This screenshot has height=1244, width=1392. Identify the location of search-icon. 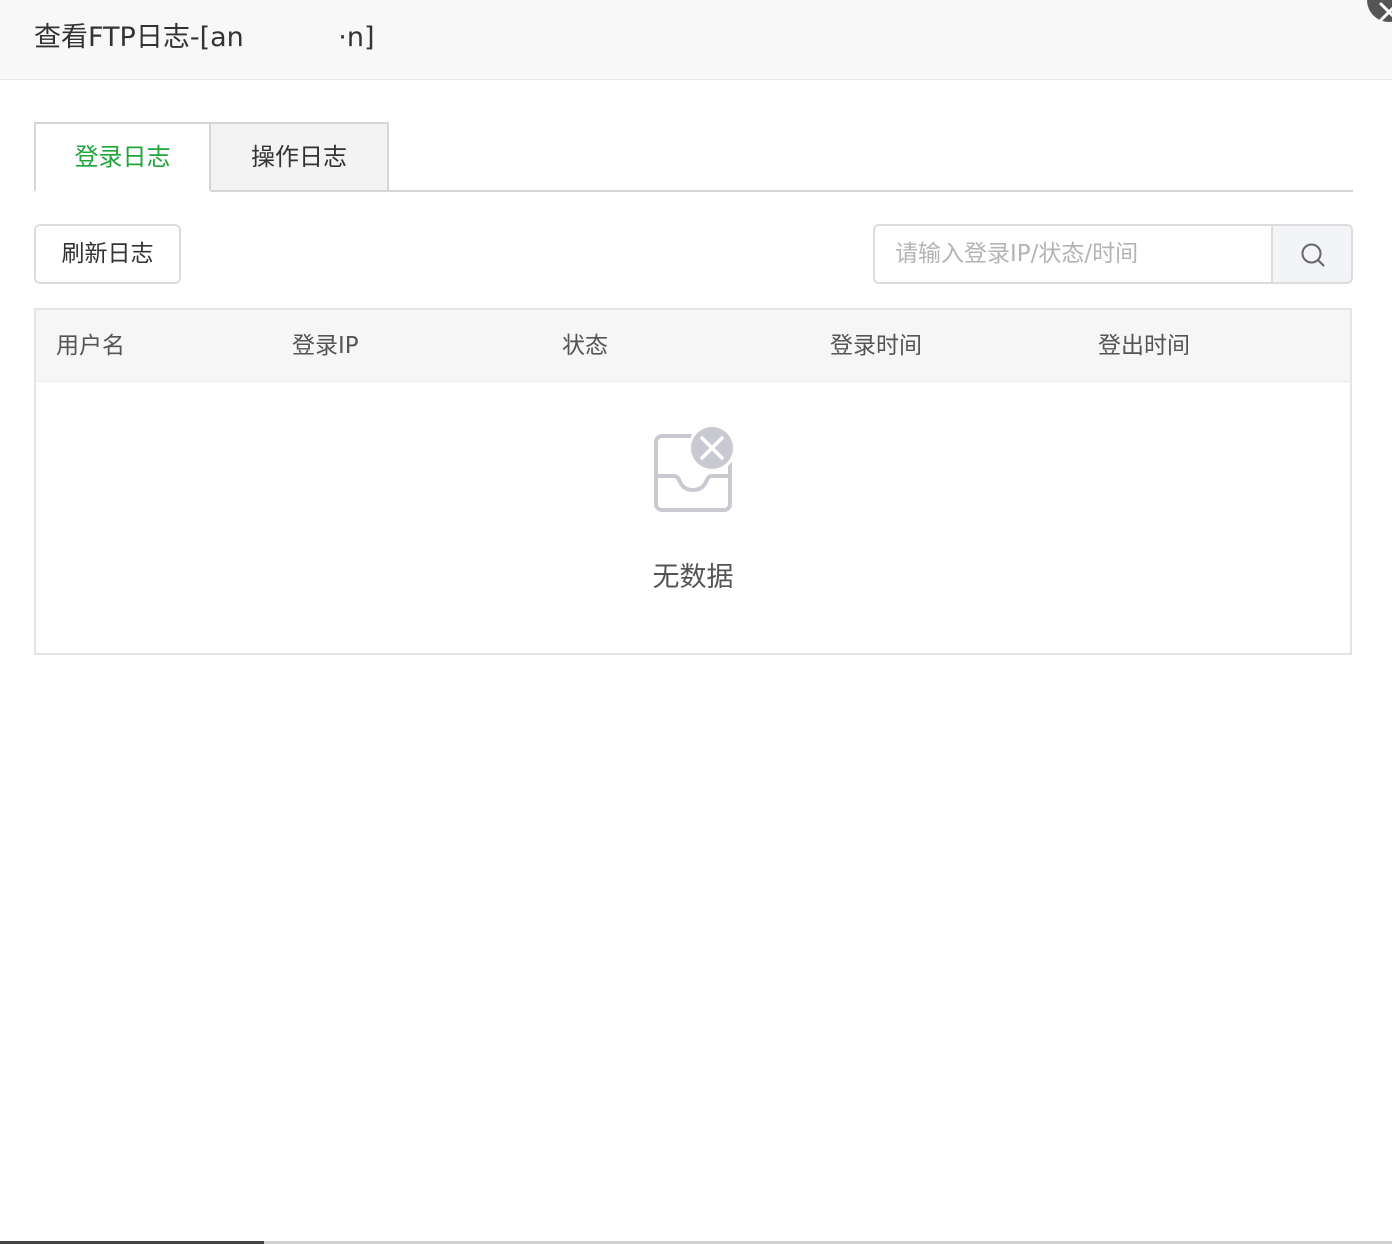
(1313, 255).